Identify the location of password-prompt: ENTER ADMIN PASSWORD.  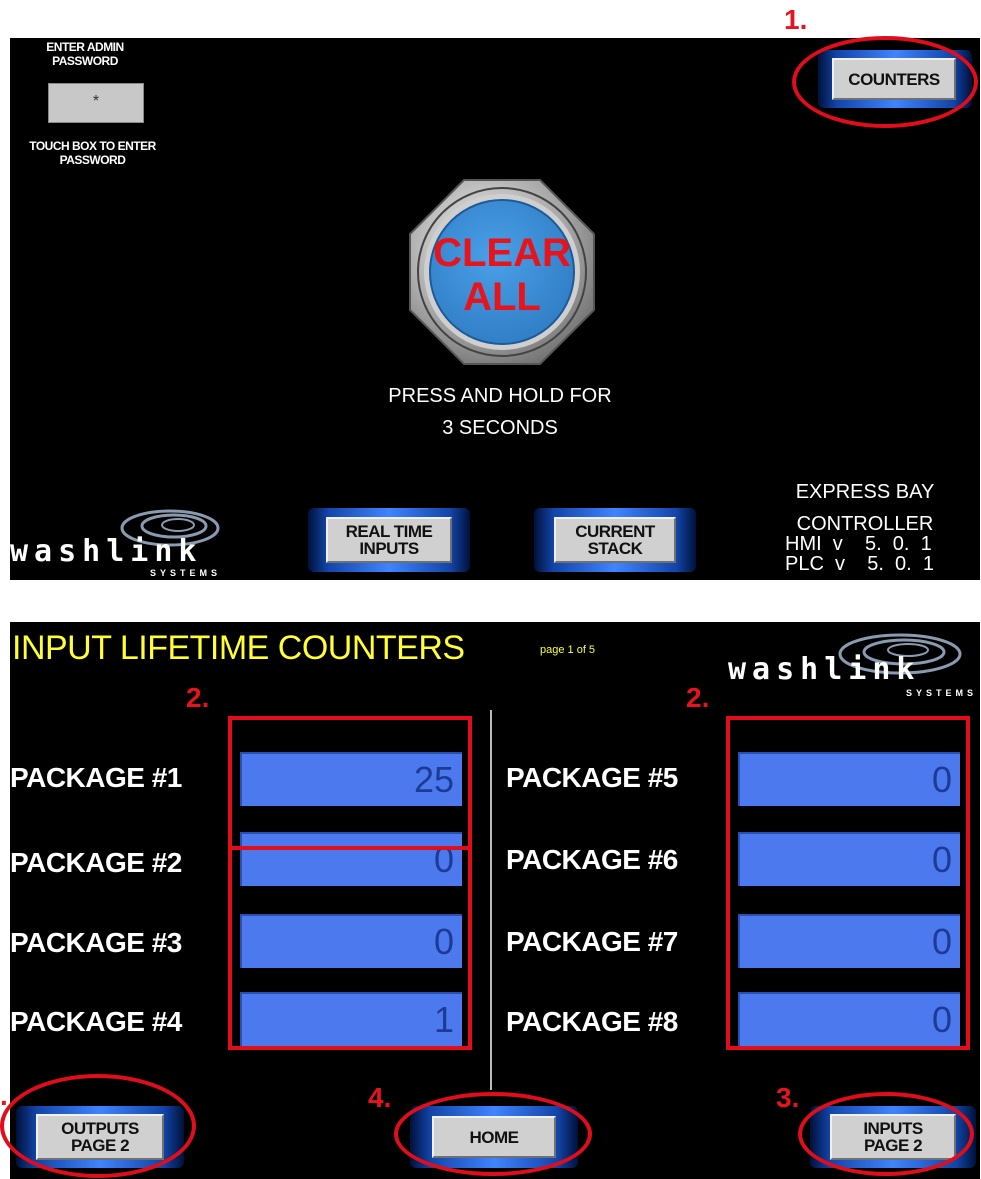
(85, 54).